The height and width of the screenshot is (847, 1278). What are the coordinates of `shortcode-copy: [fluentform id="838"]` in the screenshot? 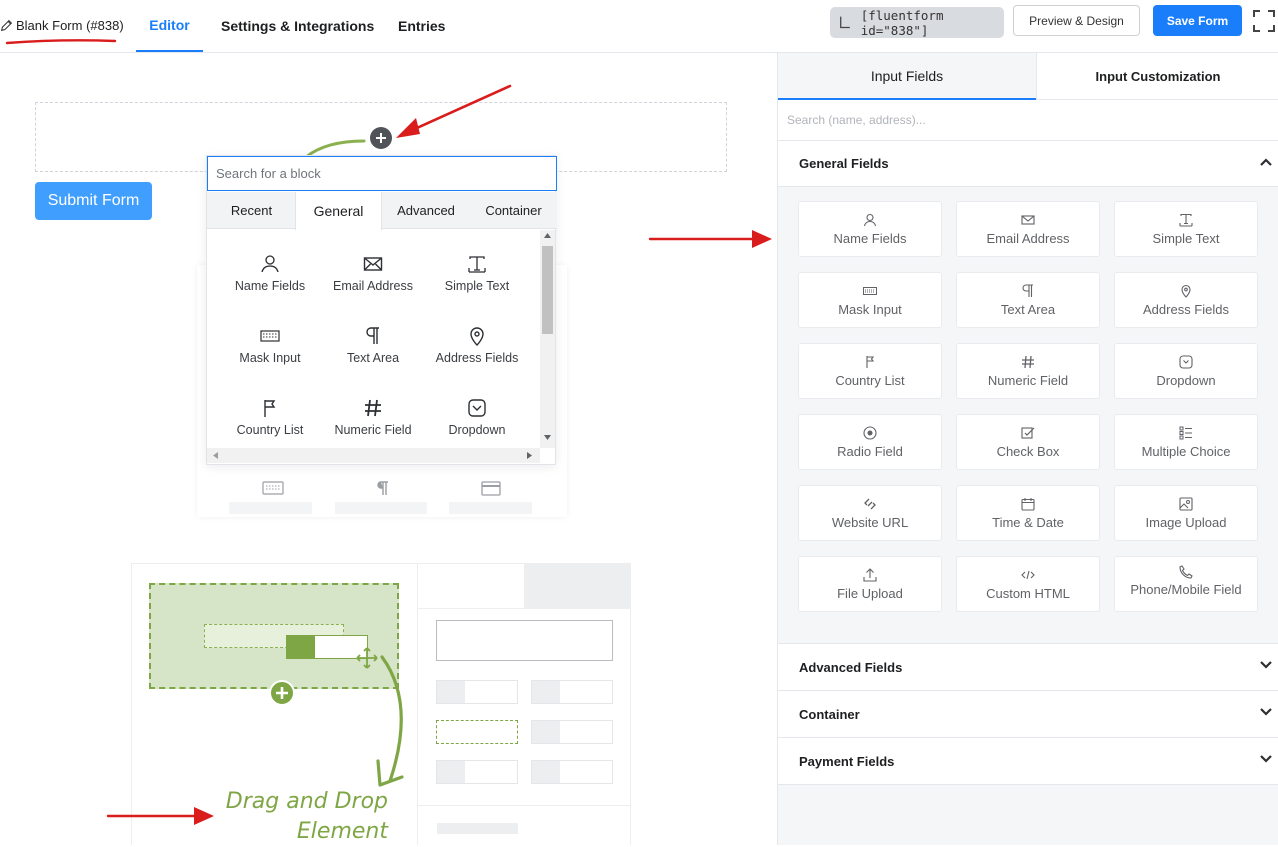 It's located at (917, 22).